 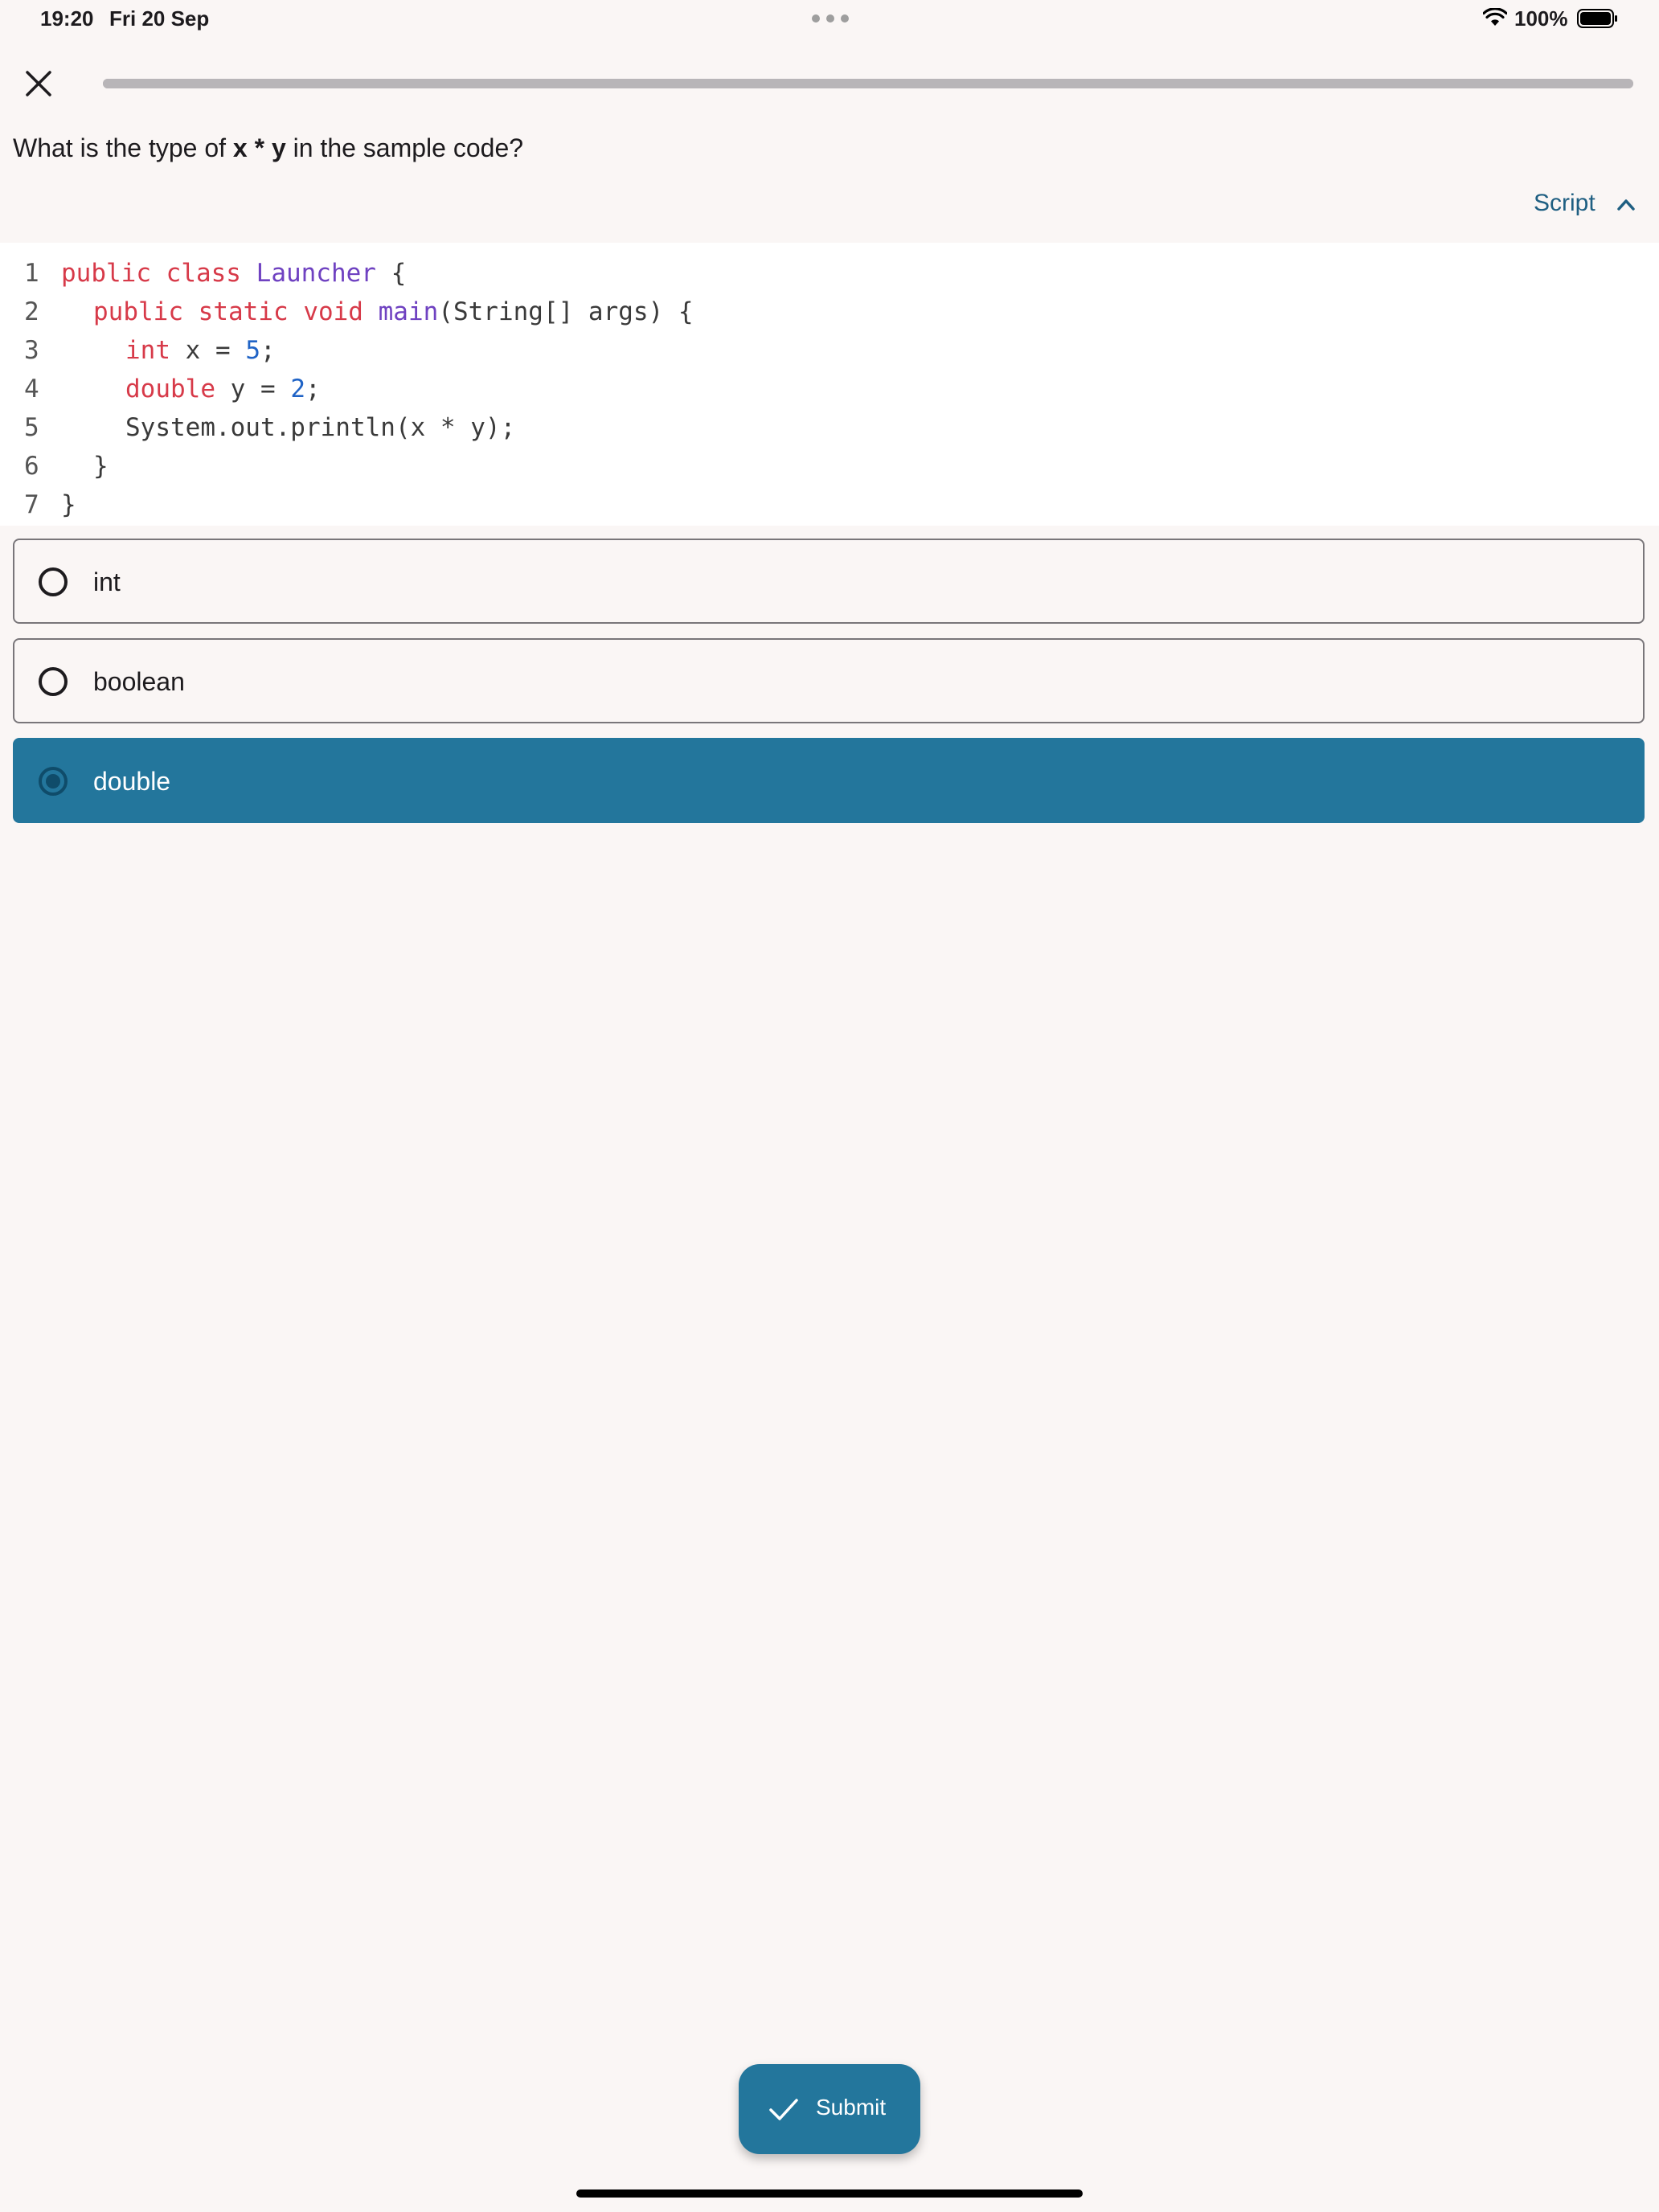 I want to click on option-label: double, so click(x=132, y=781).